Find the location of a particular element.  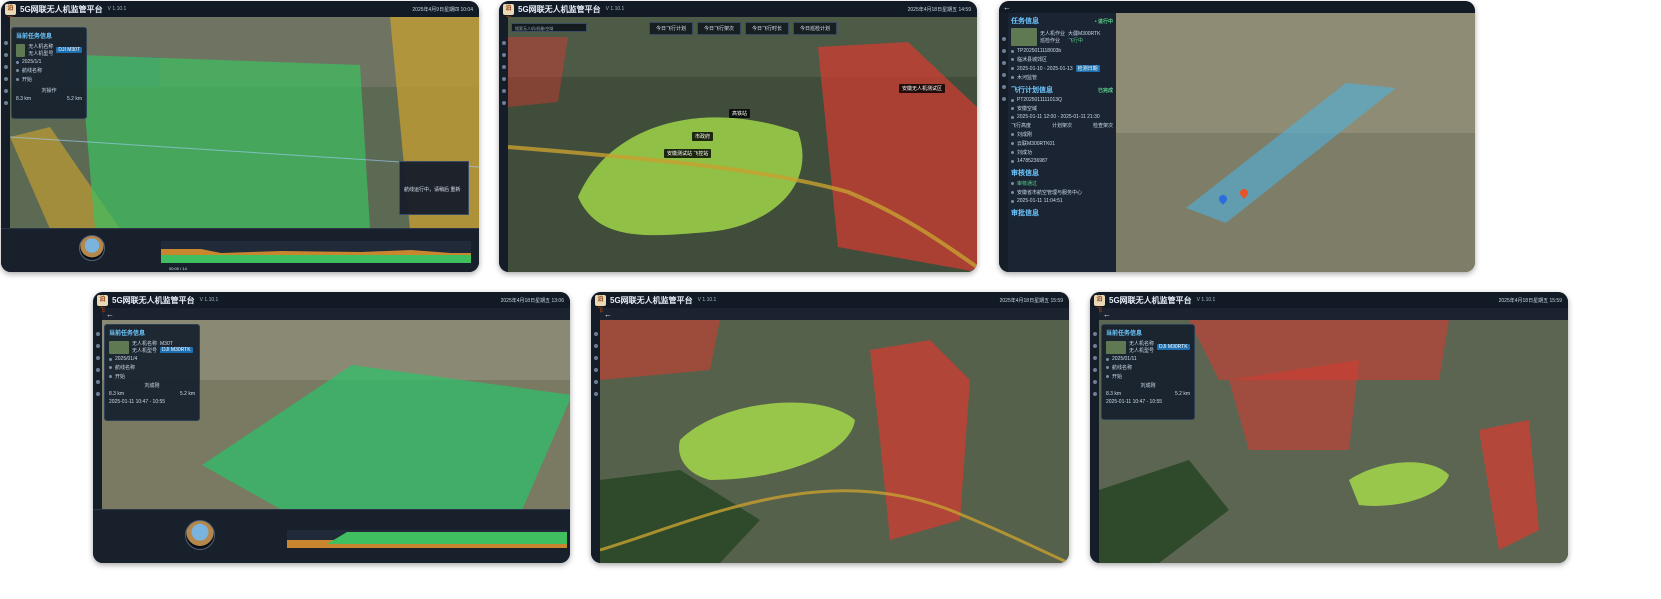

time-range: 2025-01-11 10:47 - 10:55 is located at coordinates (1134, 402).